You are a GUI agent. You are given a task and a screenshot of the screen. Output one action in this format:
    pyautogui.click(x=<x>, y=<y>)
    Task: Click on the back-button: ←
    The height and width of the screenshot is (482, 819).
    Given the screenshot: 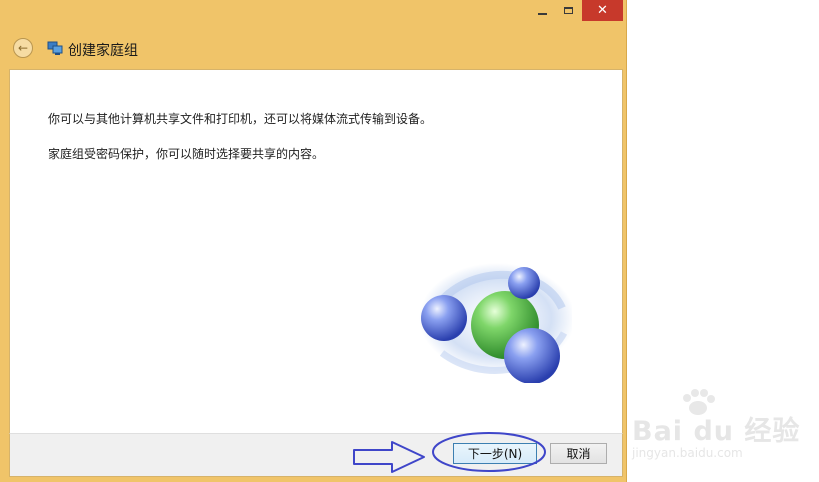 What is the action you would take?
    pyautogui.click(x=23, y=48)
    